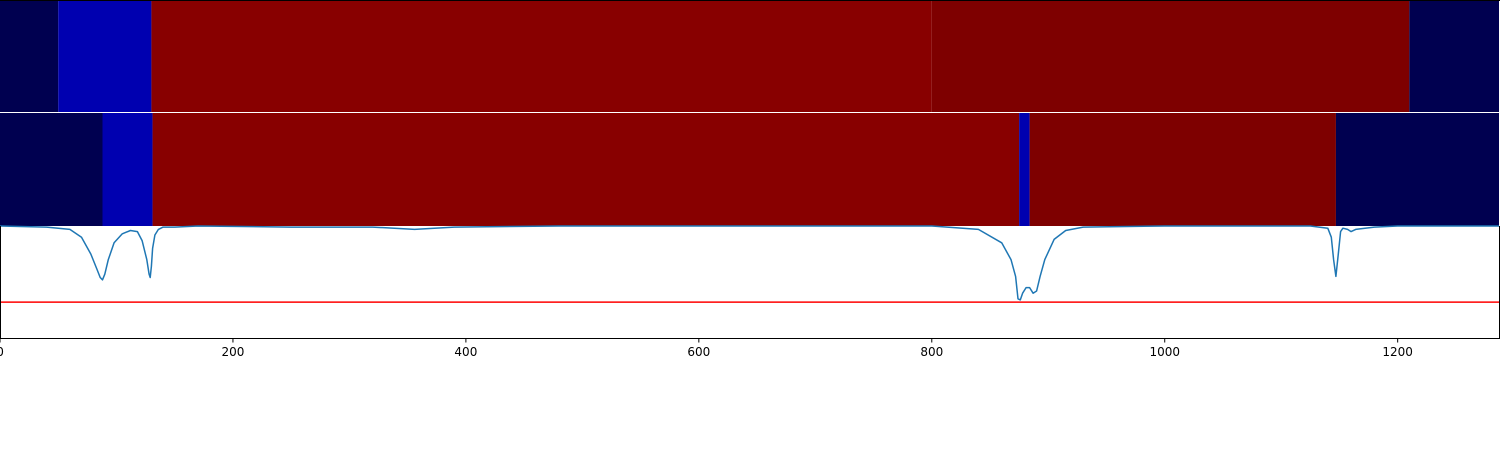 This screenshot has height=450, width=1500. I want to click on x-tick-label: 0, so click(2, 352).